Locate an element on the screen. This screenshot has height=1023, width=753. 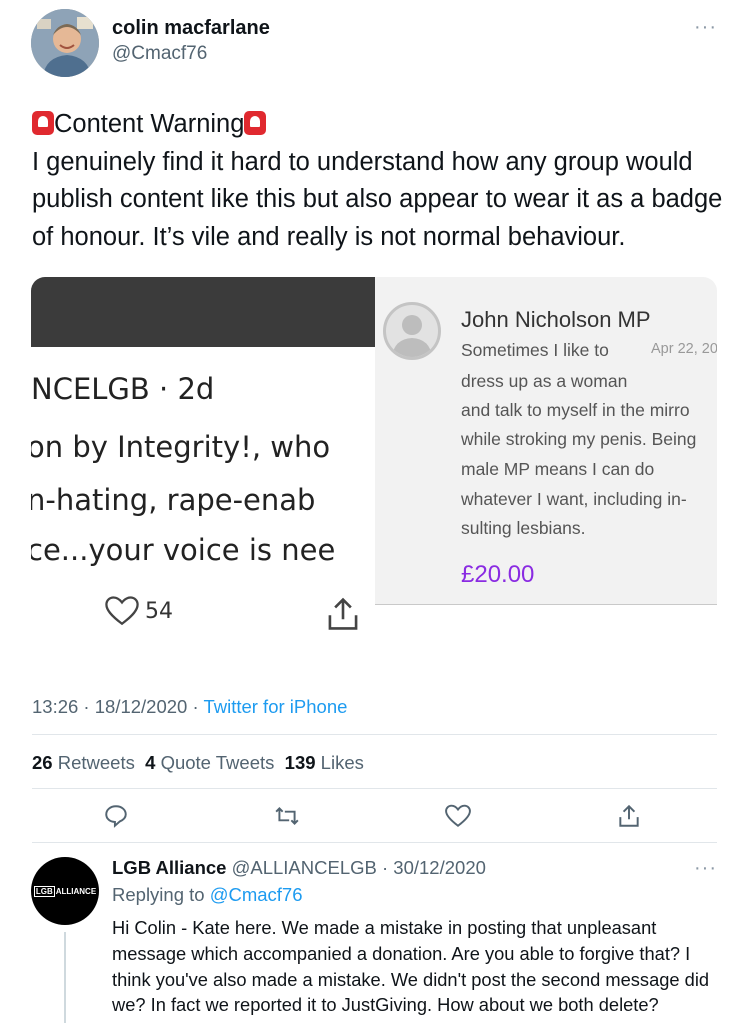
image-text-line: ce...your voice is nee is located at coordinates (183, 550).